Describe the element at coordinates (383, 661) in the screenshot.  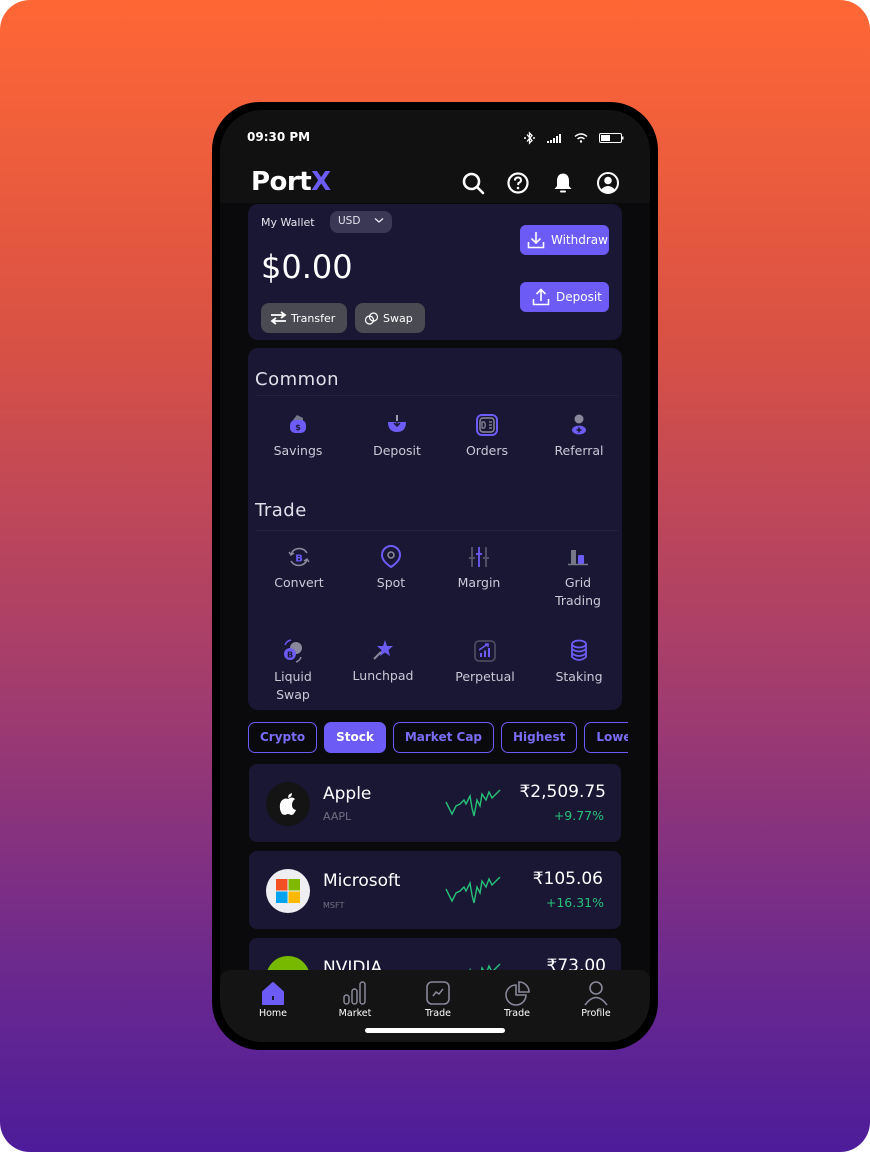
I see `menu-item-lunchpad: Lunchpad` at that location.